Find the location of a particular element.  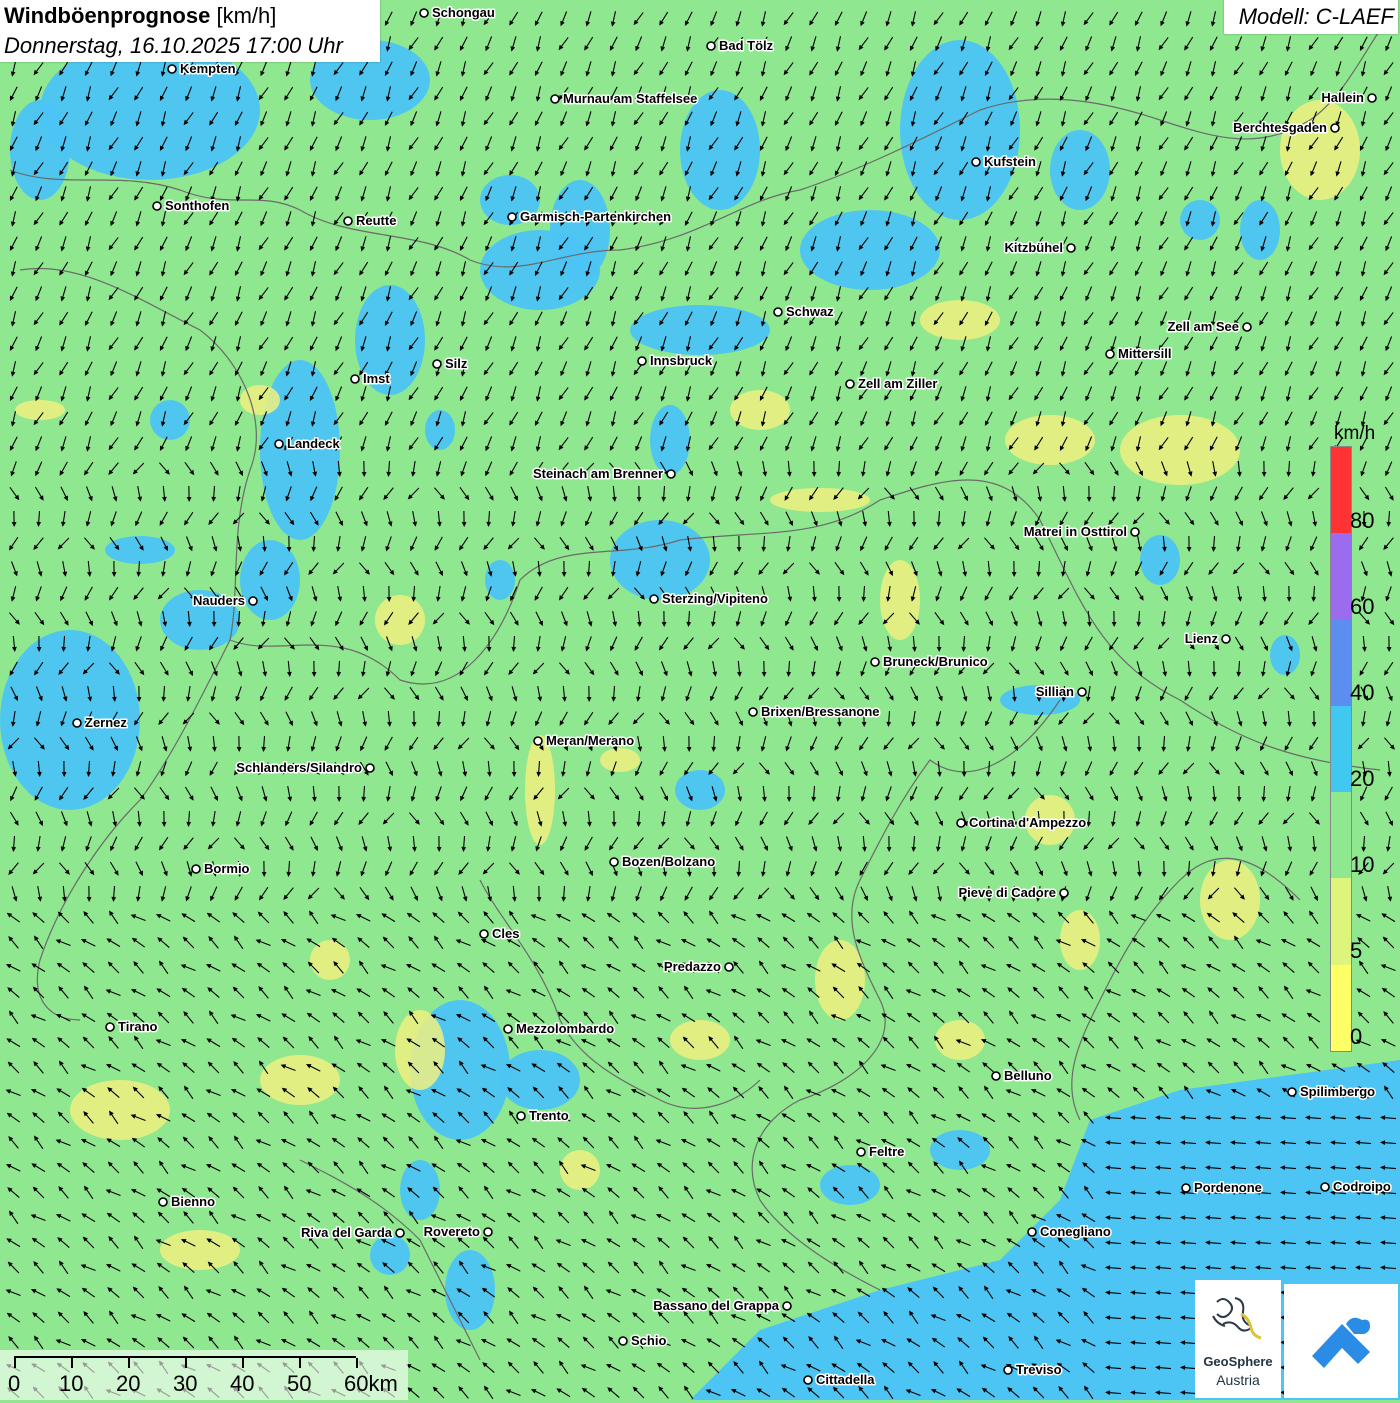

city-garmisch-partenkirchen: Garmisch-Partenkirchen is located at coordinates (589, 216).